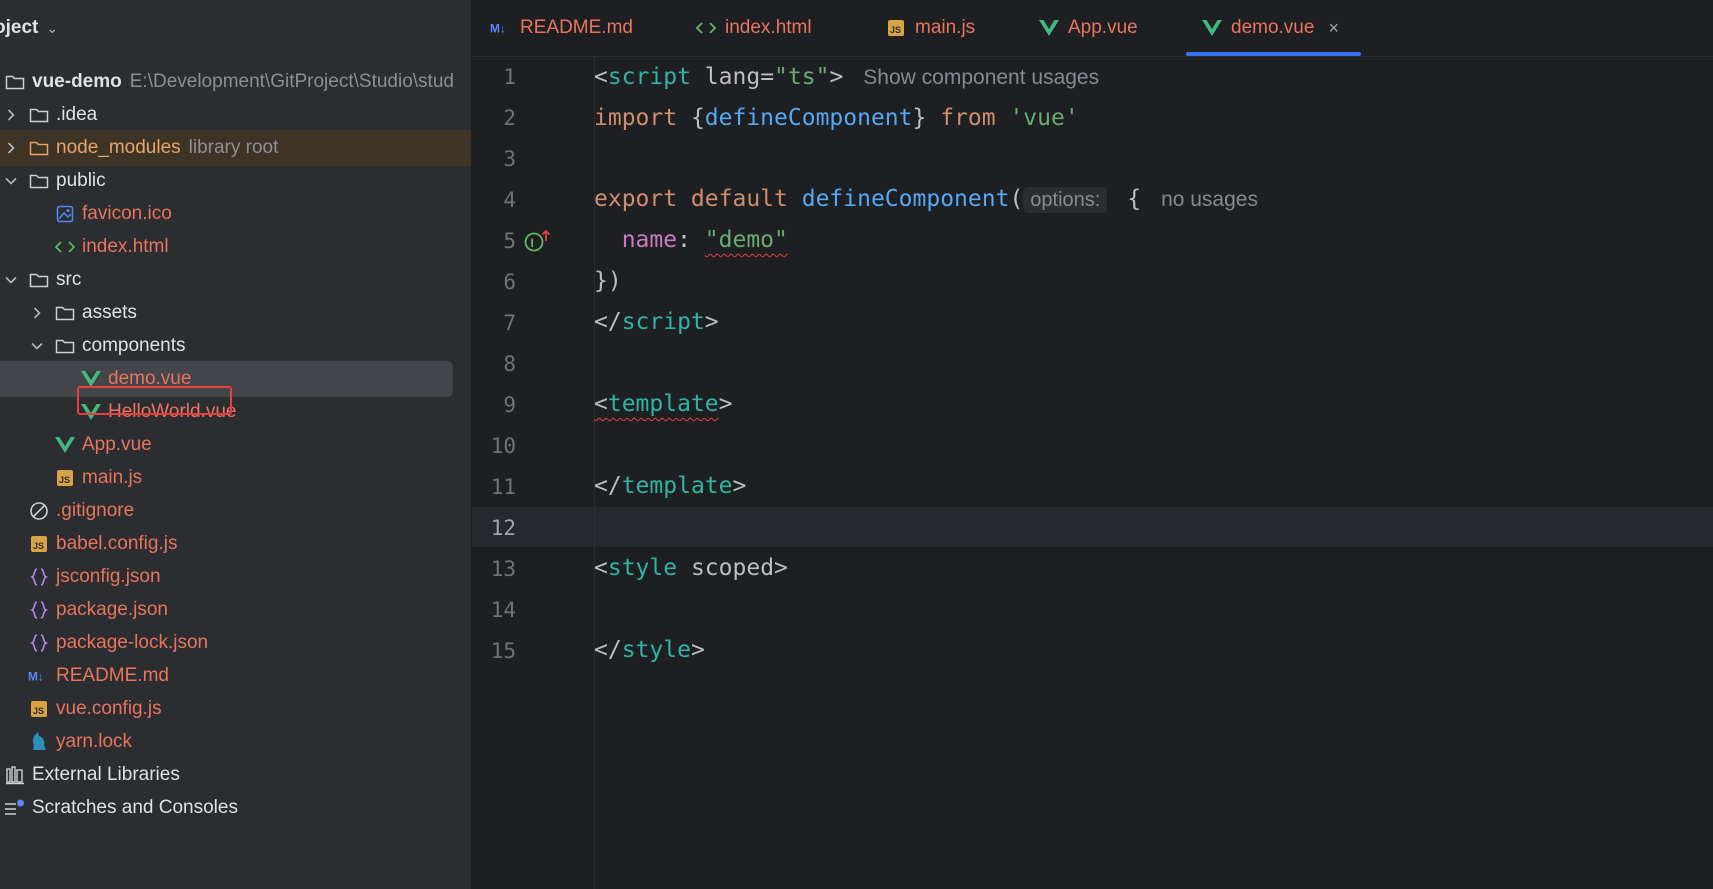 Image resolution: width=1713 pixels, height=889 pixels. I want to click on markdown-icon: M↓, so click(501, 28).